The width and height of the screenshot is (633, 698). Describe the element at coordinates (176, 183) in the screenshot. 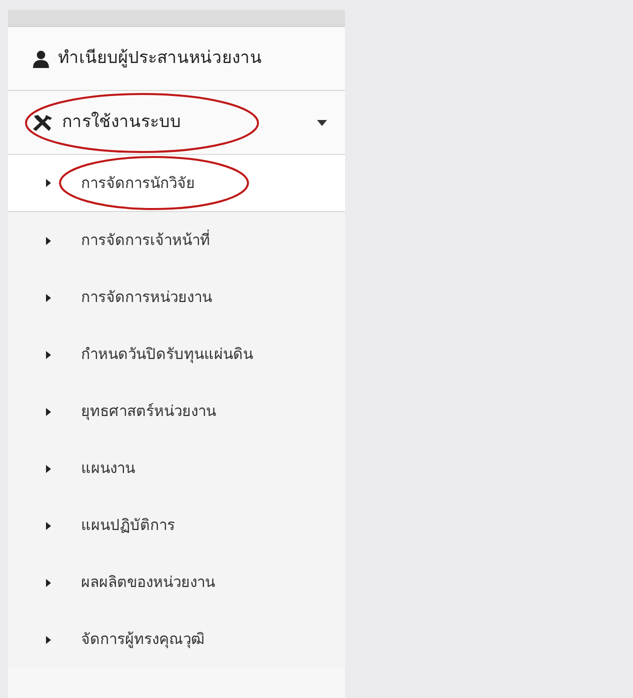

I see `submenu-item: การจัดการนักวิจัย` at that location.